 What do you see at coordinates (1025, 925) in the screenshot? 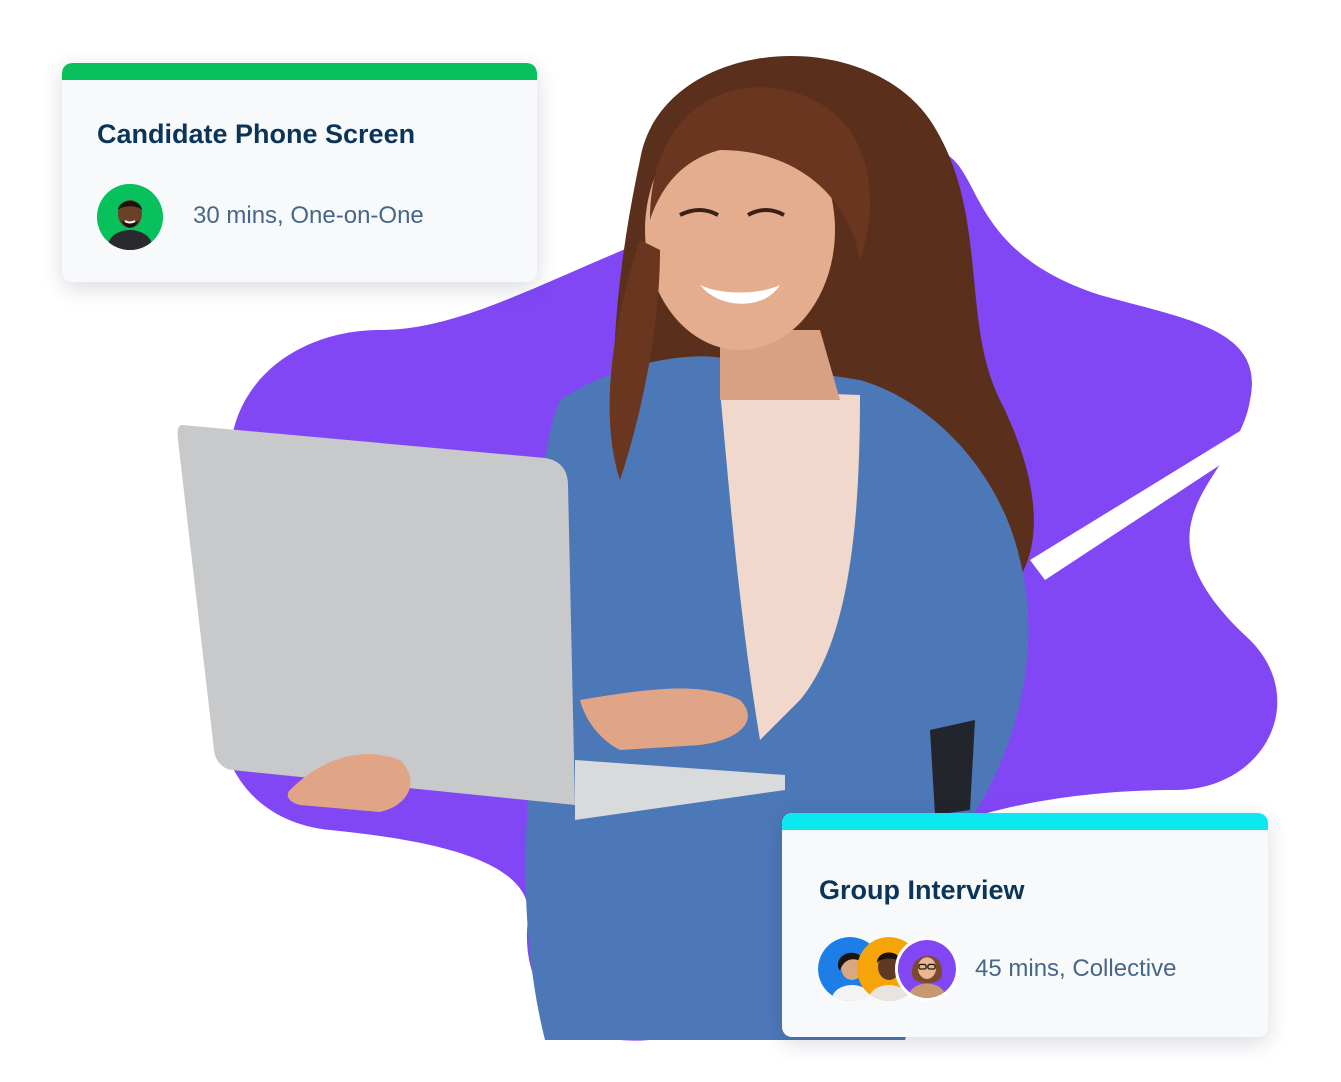
I see `event-card-group-interview: Group Interview 45 mins, Collective` at bounding box center [1025, 925].